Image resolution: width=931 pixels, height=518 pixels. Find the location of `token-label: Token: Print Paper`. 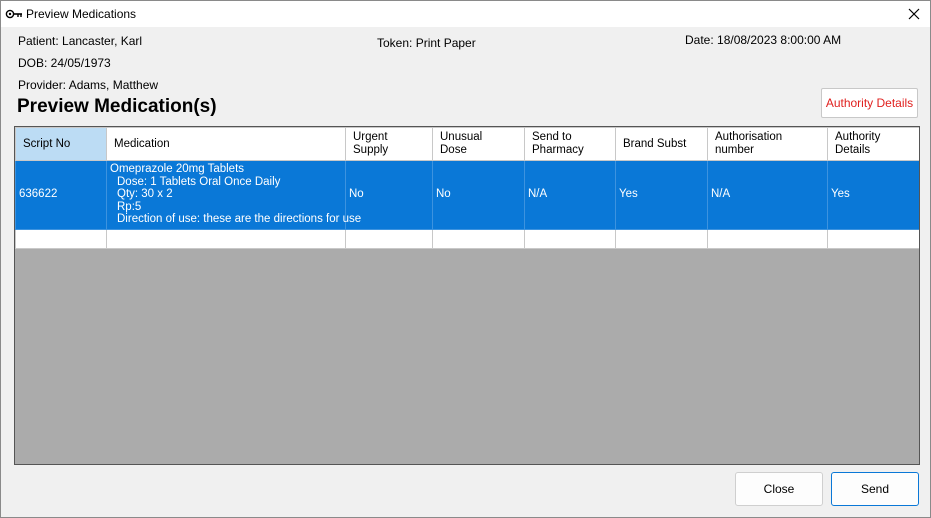

token-label: Token: Print Paper is located at coordinates (426, 43).